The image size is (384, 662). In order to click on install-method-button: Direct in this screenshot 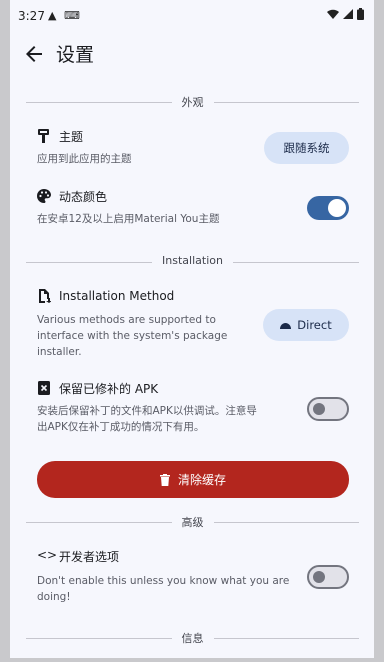, I will do `click(306, 325)`.